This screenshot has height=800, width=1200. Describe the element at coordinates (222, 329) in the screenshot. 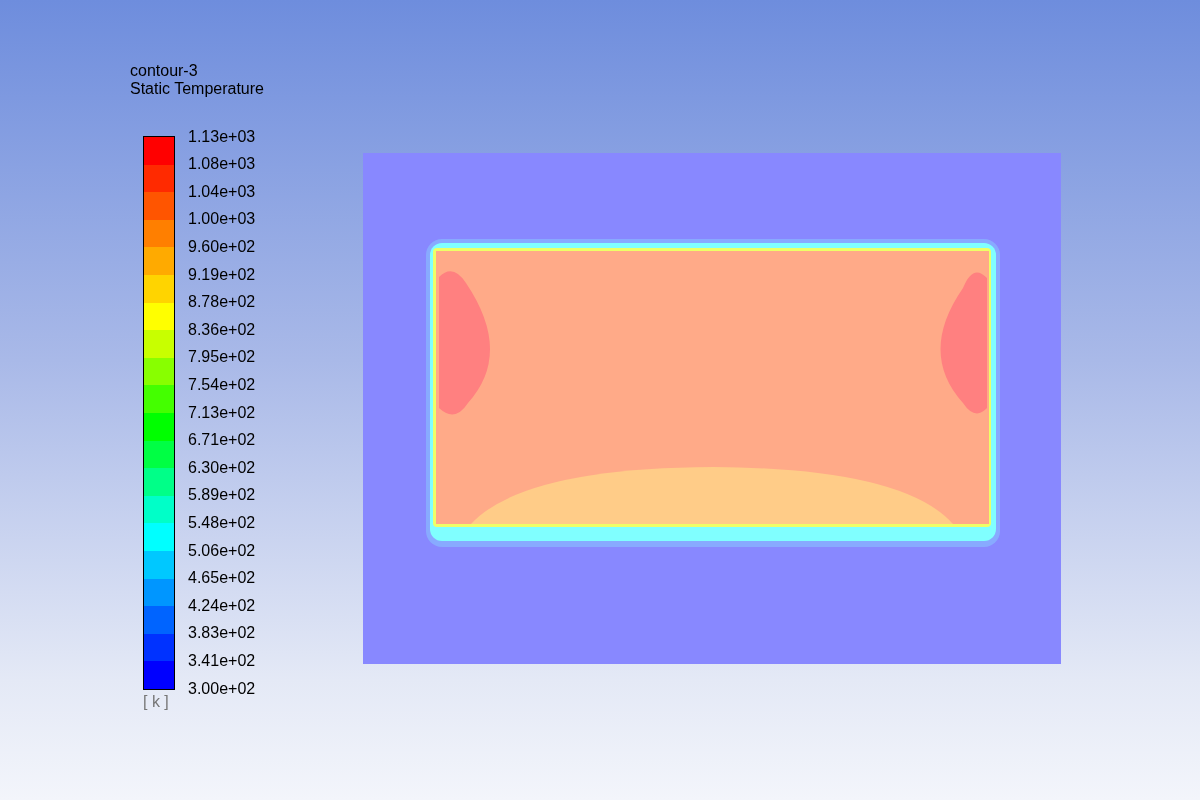

I see `legend-label: 8.36e+02` at that location.